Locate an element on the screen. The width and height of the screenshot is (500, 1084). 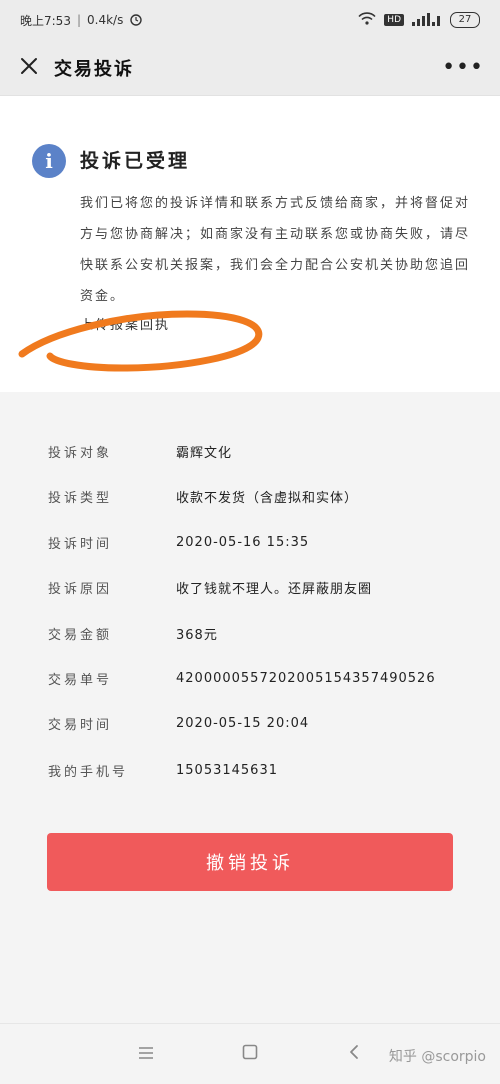
close-icon is located at coordinates (29, 68).